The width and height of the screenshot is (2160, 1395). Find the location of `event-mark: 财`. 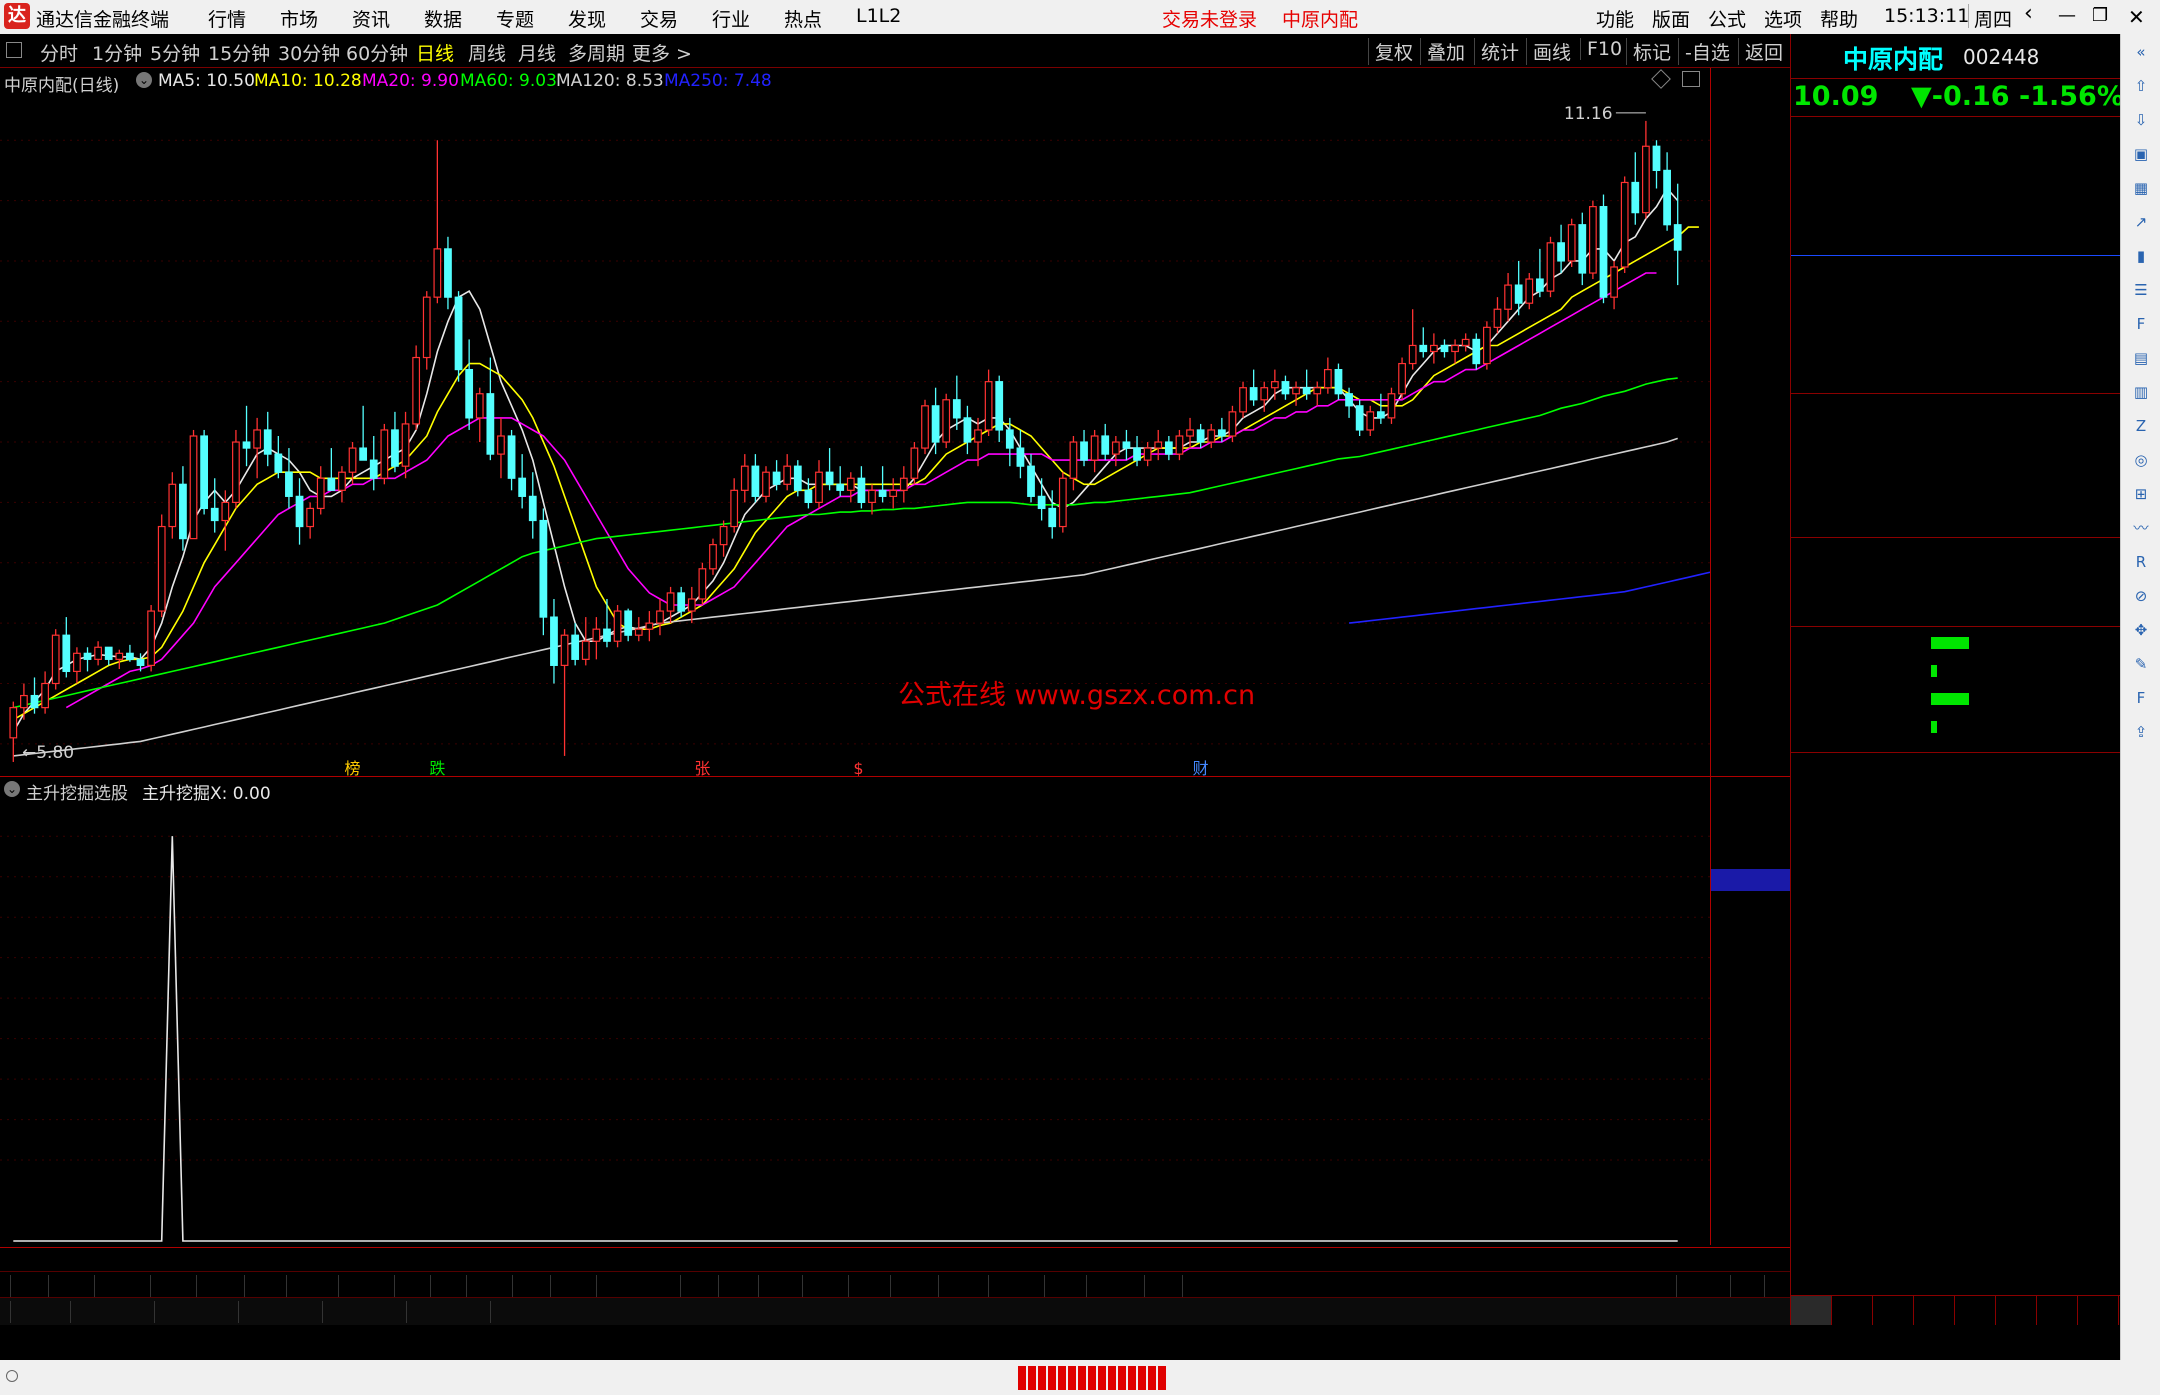

event-mark: 财 is located at coordinates (1201, 767).